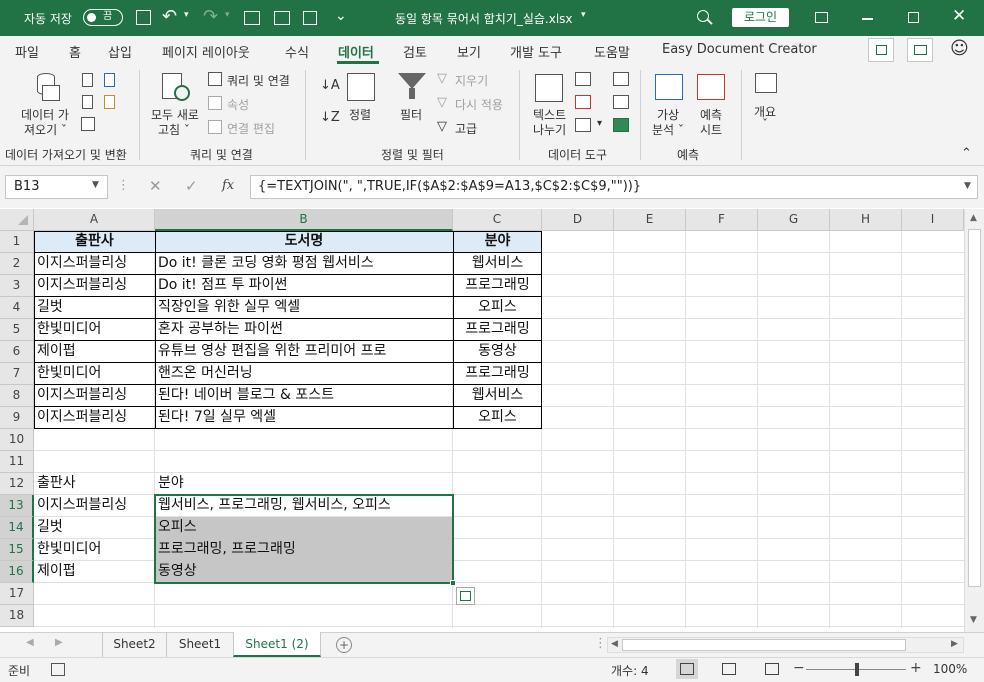 The image size is (984, 682). What do you see at coordinates (765, 124) in the screenshot?
I see `outline-dropdown-icon: ˇ` at bounding box center [765, 124].